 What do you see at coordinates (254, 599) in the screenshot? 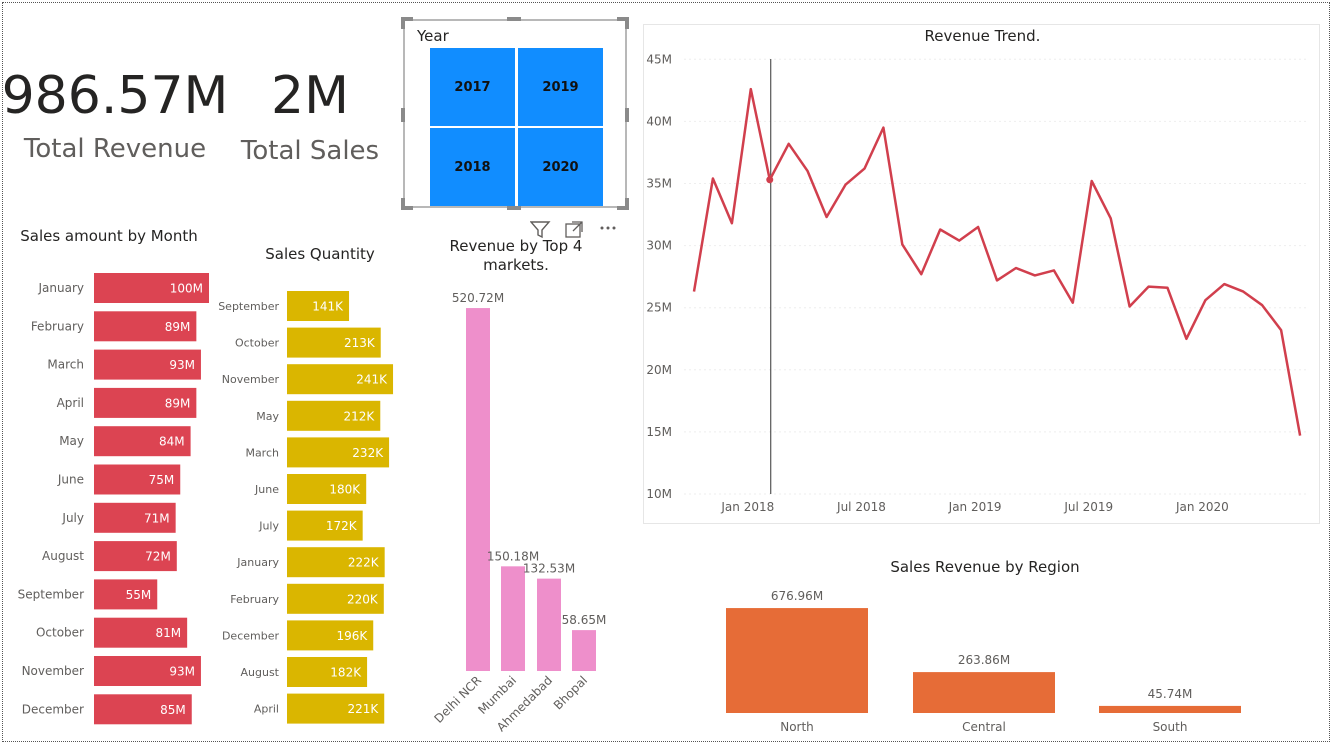
I see `category-label: February` at bounding box center [254, 599].